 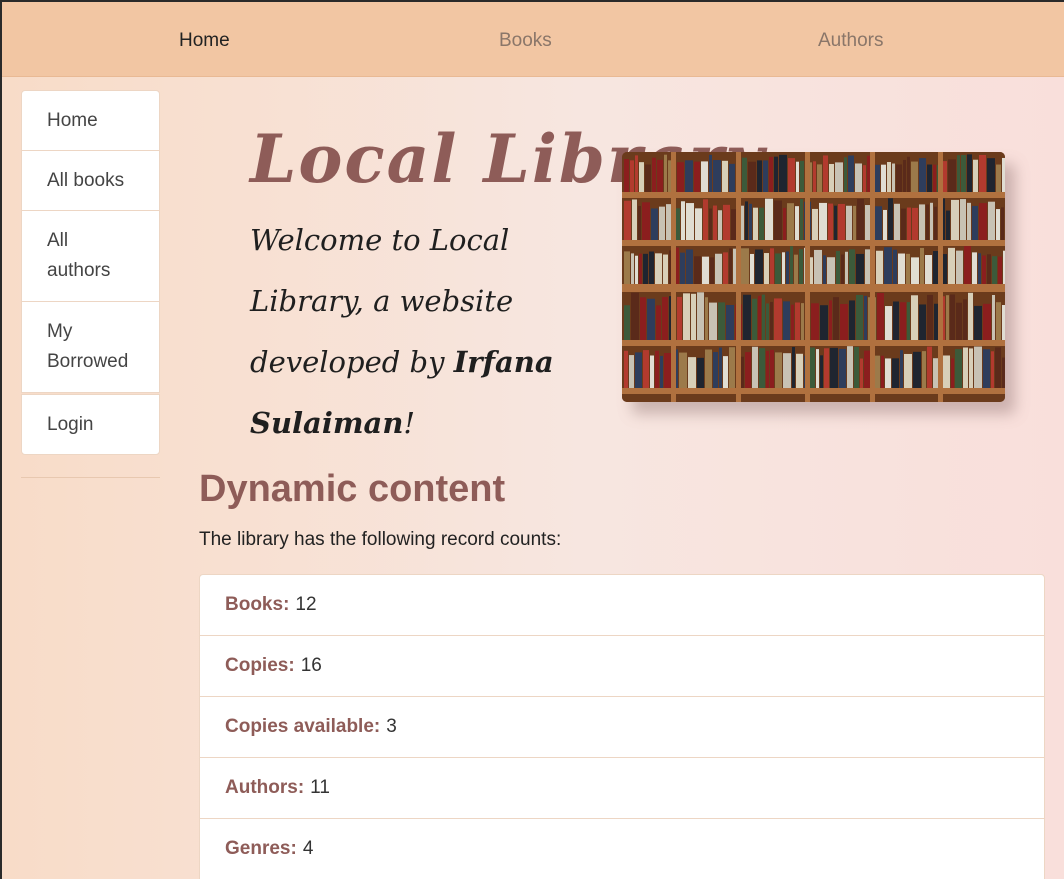 What do you see at coordinates (352, 489) in the screenshot?
I see `dynamic-content-heading: Dynamic content` at bounding box center [352, 489].